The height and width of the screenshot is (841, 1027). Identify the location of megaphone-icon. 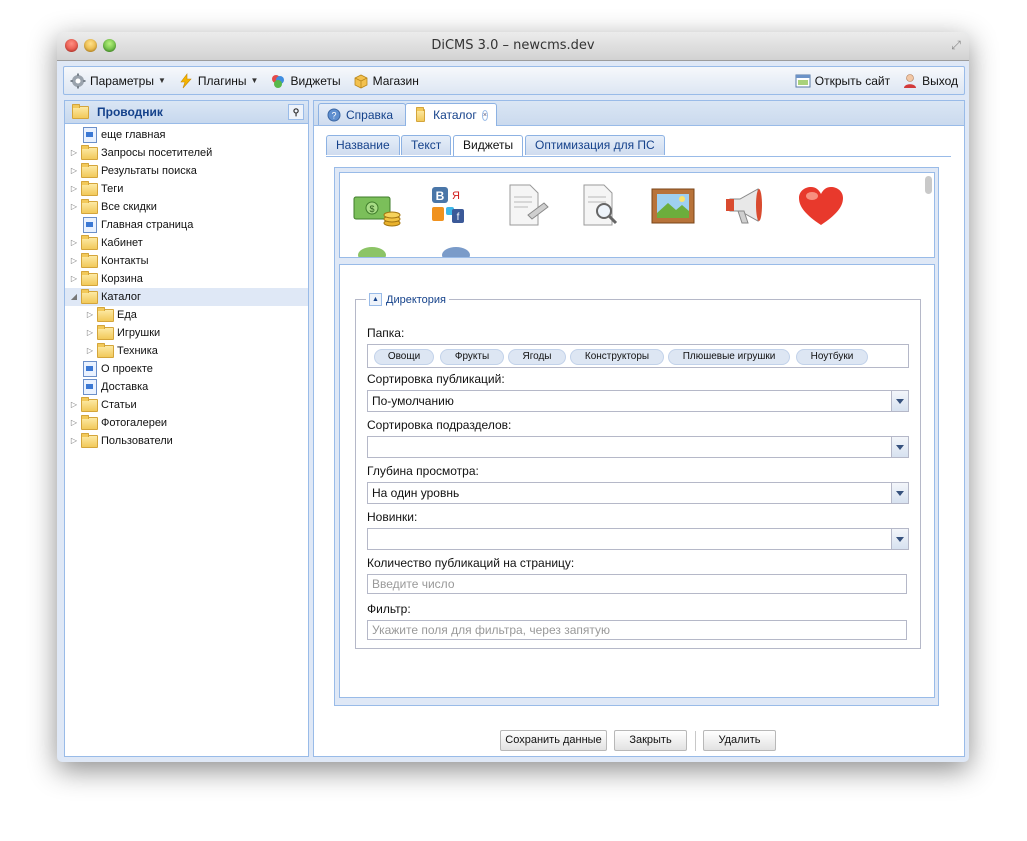
(747, 205).